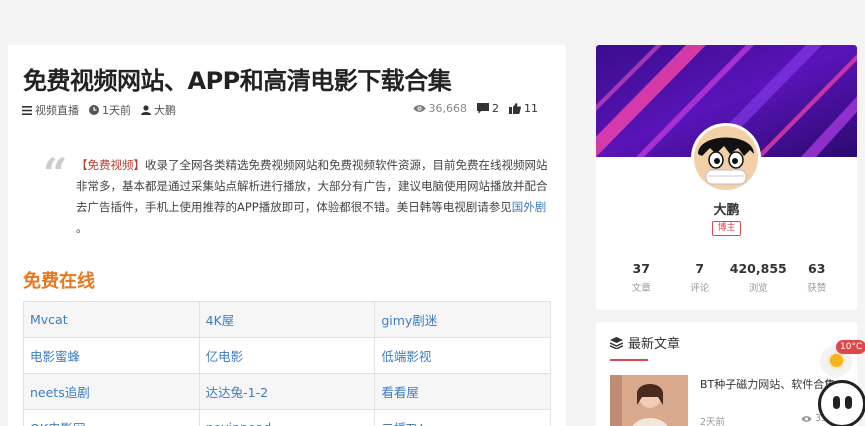  I want to click on summary-end: 。, so click(82, 228).